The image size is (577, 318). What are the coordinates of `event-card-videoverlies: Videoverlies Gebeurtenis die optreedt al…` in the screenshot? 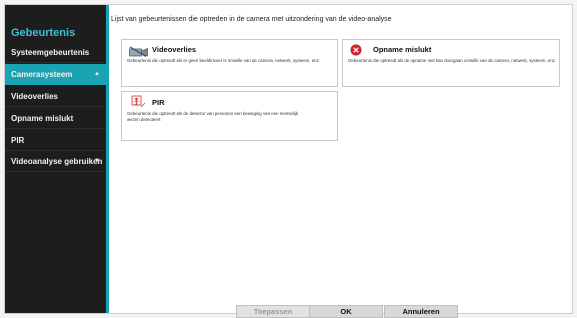 It's located at (229, 63).